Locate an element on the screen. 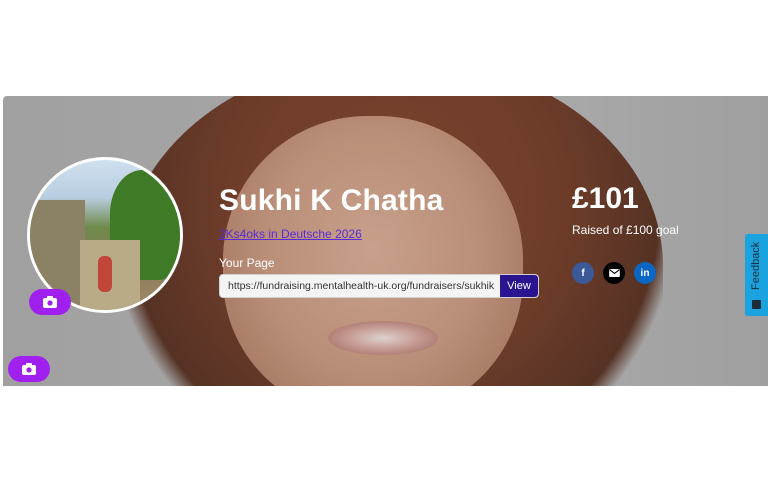 The image size is (768, 487). feedback-tab: Feedback is located at coordinates (756, 275).